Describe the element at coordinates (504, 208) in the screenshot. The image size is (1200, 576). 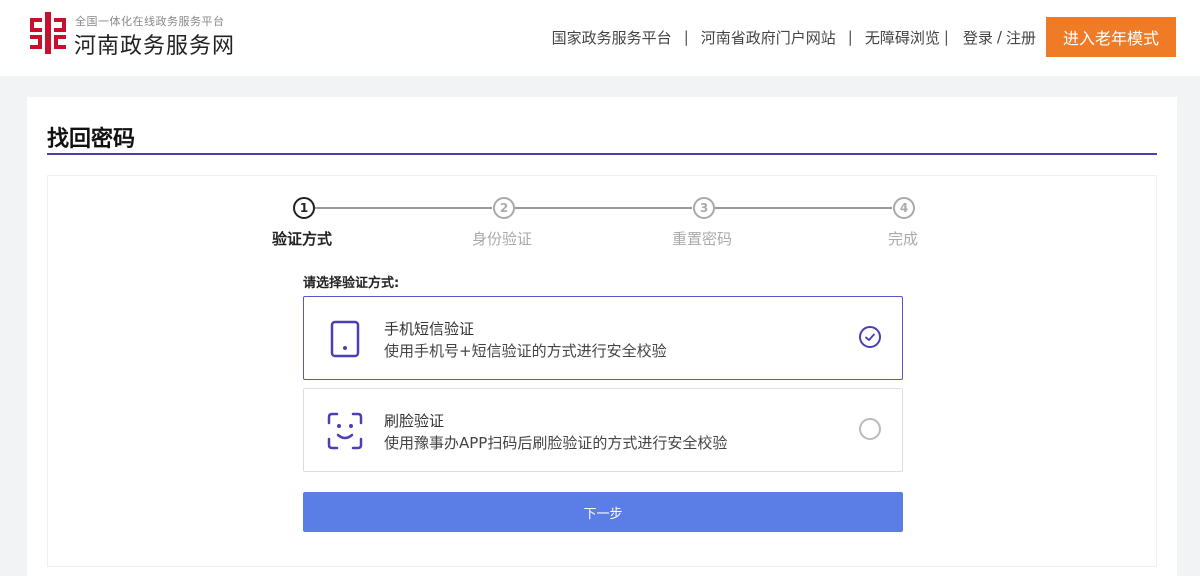
I see `step-2-indicator: 2` at that location.